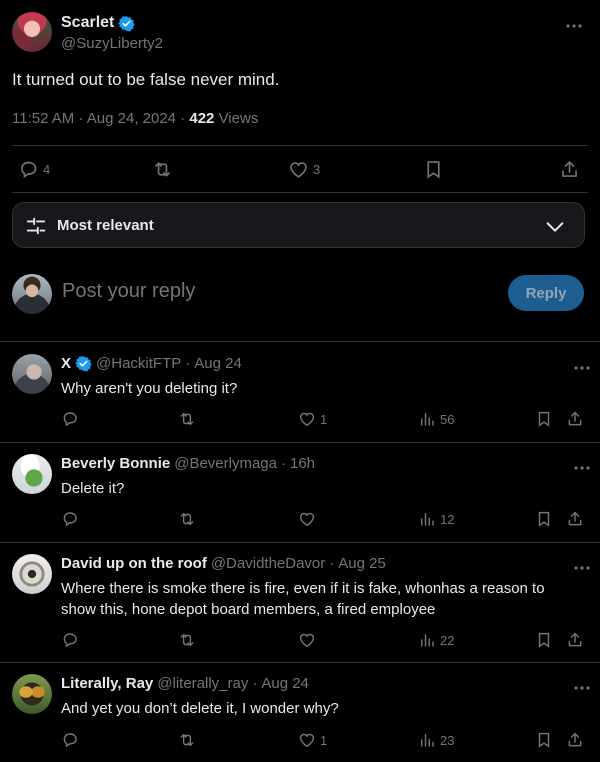 The image size is (600, 762). What do you see at coordinates (115, 463) in the screenshot?
I see `reply-author-name: Beverly Bonnie` at bounding box center [115, 463].